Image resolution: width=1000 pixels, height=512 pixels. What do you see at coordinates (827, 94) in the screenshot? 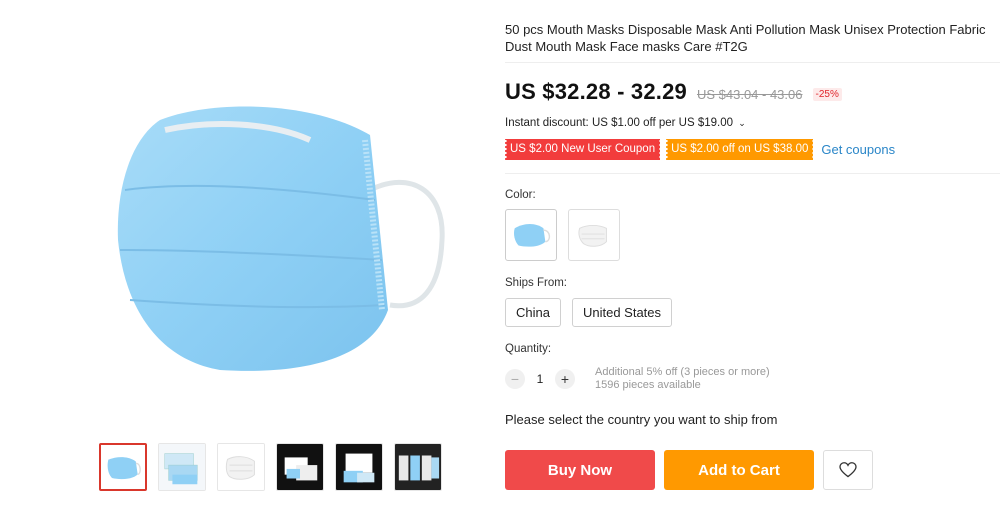
I see `discount-badge: -25%` at bounding box center [827, 94].